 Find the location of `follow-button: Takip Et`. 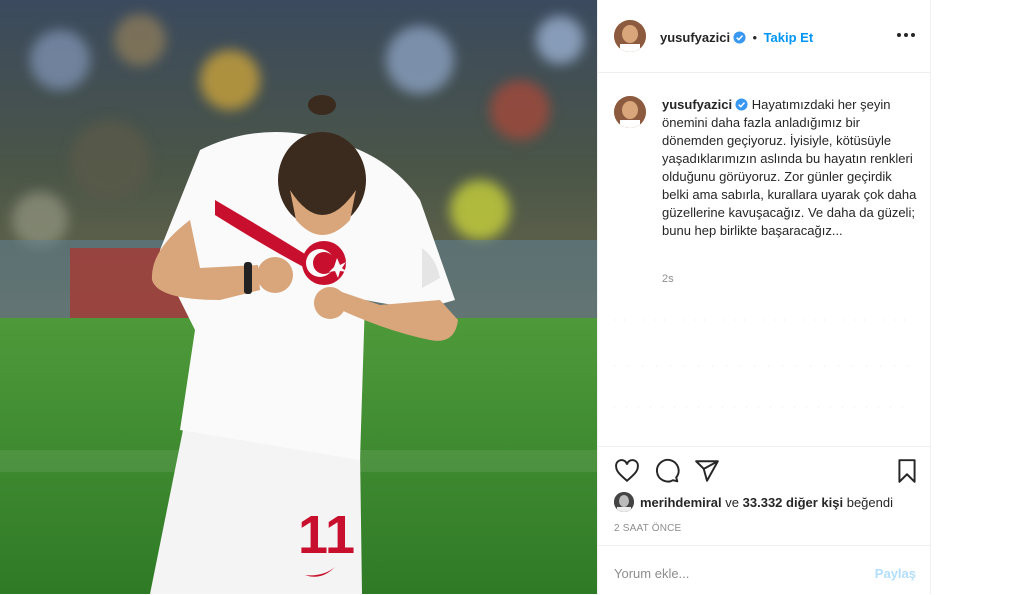

follow-button: Takip Et is located at coordinates (789, 37).